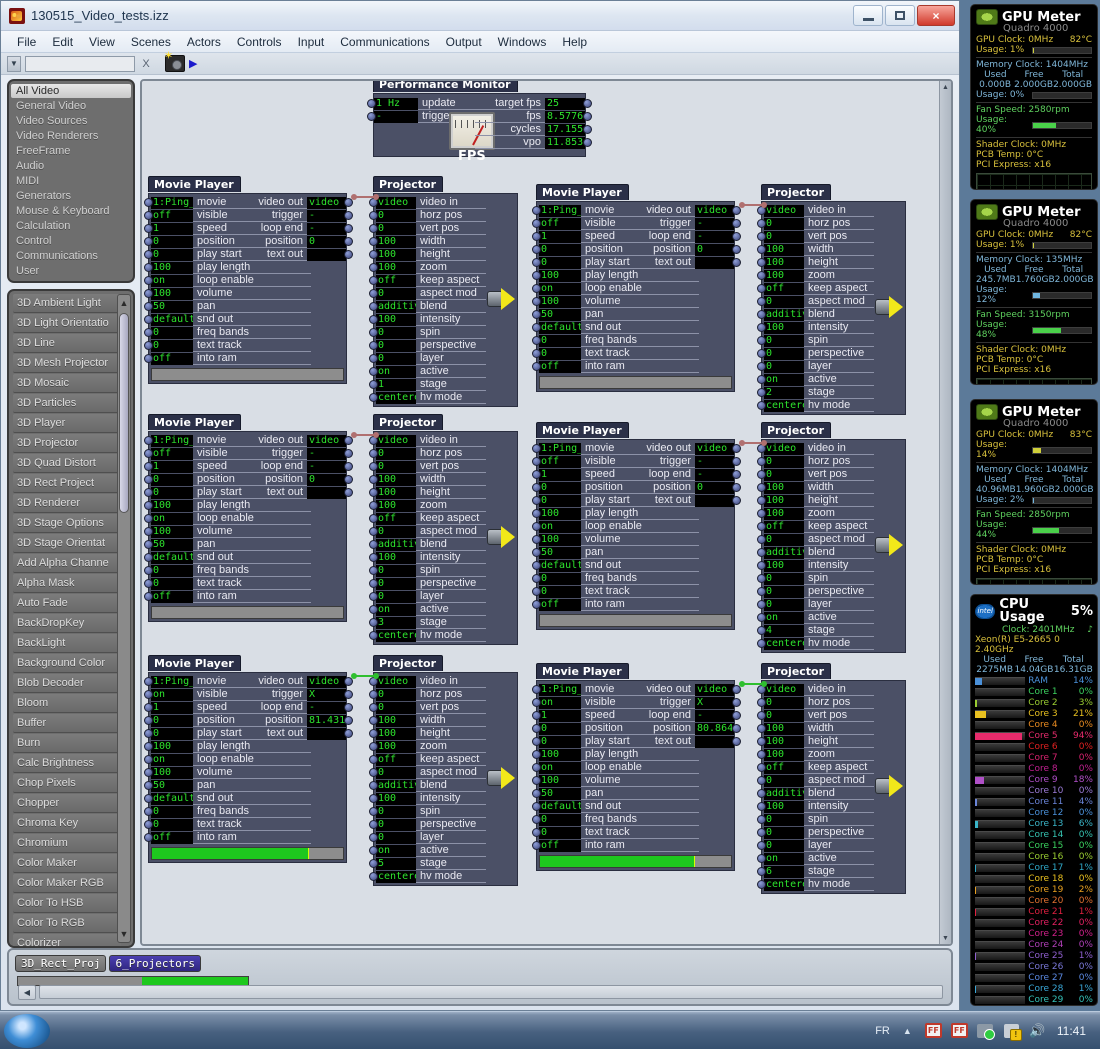  Describe the element at coordinates (259, 42) in the screenshot. I see `menu-item-controls: Controls` at that location.